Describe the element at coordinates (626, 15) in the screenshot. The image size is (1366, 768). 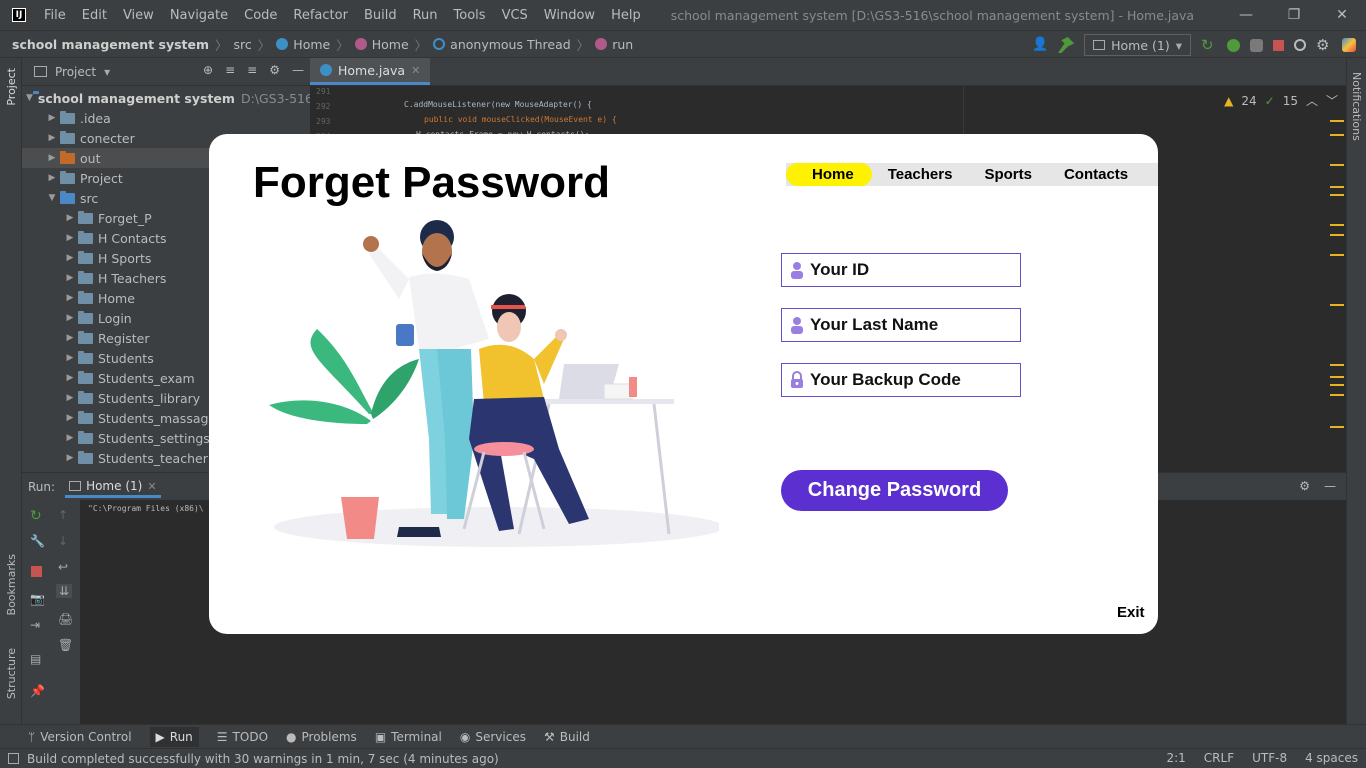
I see `menu-help: Help` at that location.